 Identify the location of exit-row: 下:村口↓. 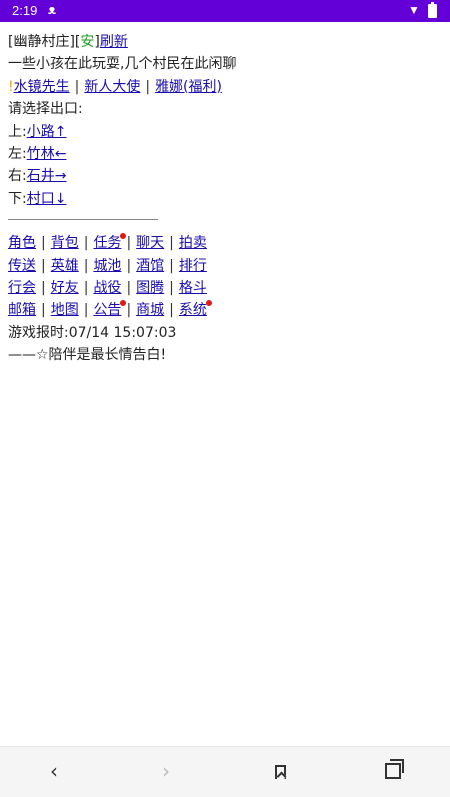
(225, 199).